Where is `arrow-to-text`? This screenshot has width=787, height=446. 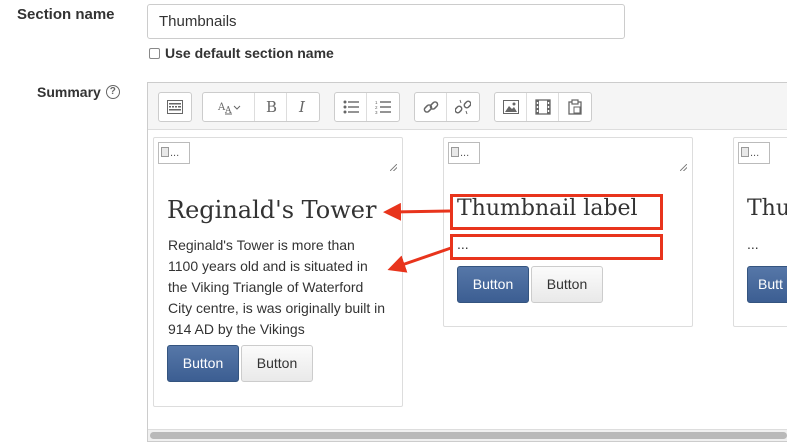 arrow-to-text is located at coordinates (419, 259).